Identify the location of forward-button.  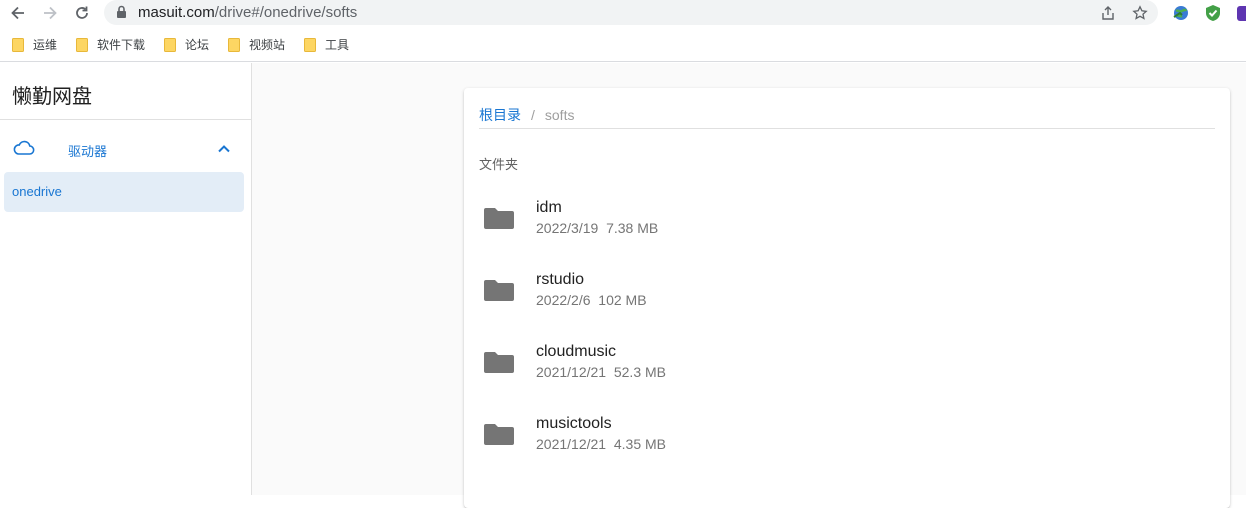
(50, 13).